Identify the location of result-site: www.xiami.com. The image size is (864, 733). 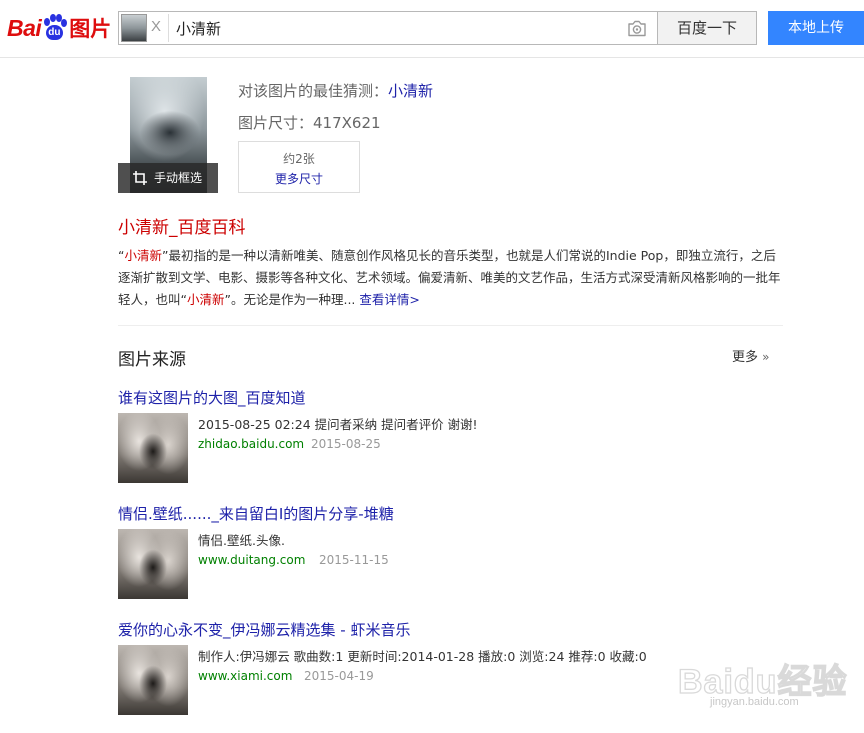
(245, 676).